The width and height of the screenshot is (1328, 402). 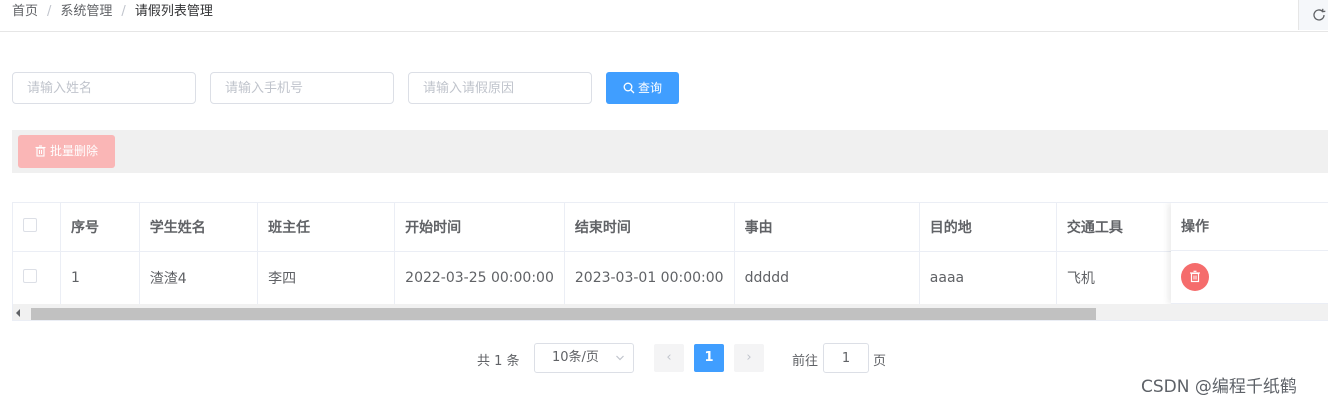 I want to click on row-checkbox, so click(x=30, y=275).